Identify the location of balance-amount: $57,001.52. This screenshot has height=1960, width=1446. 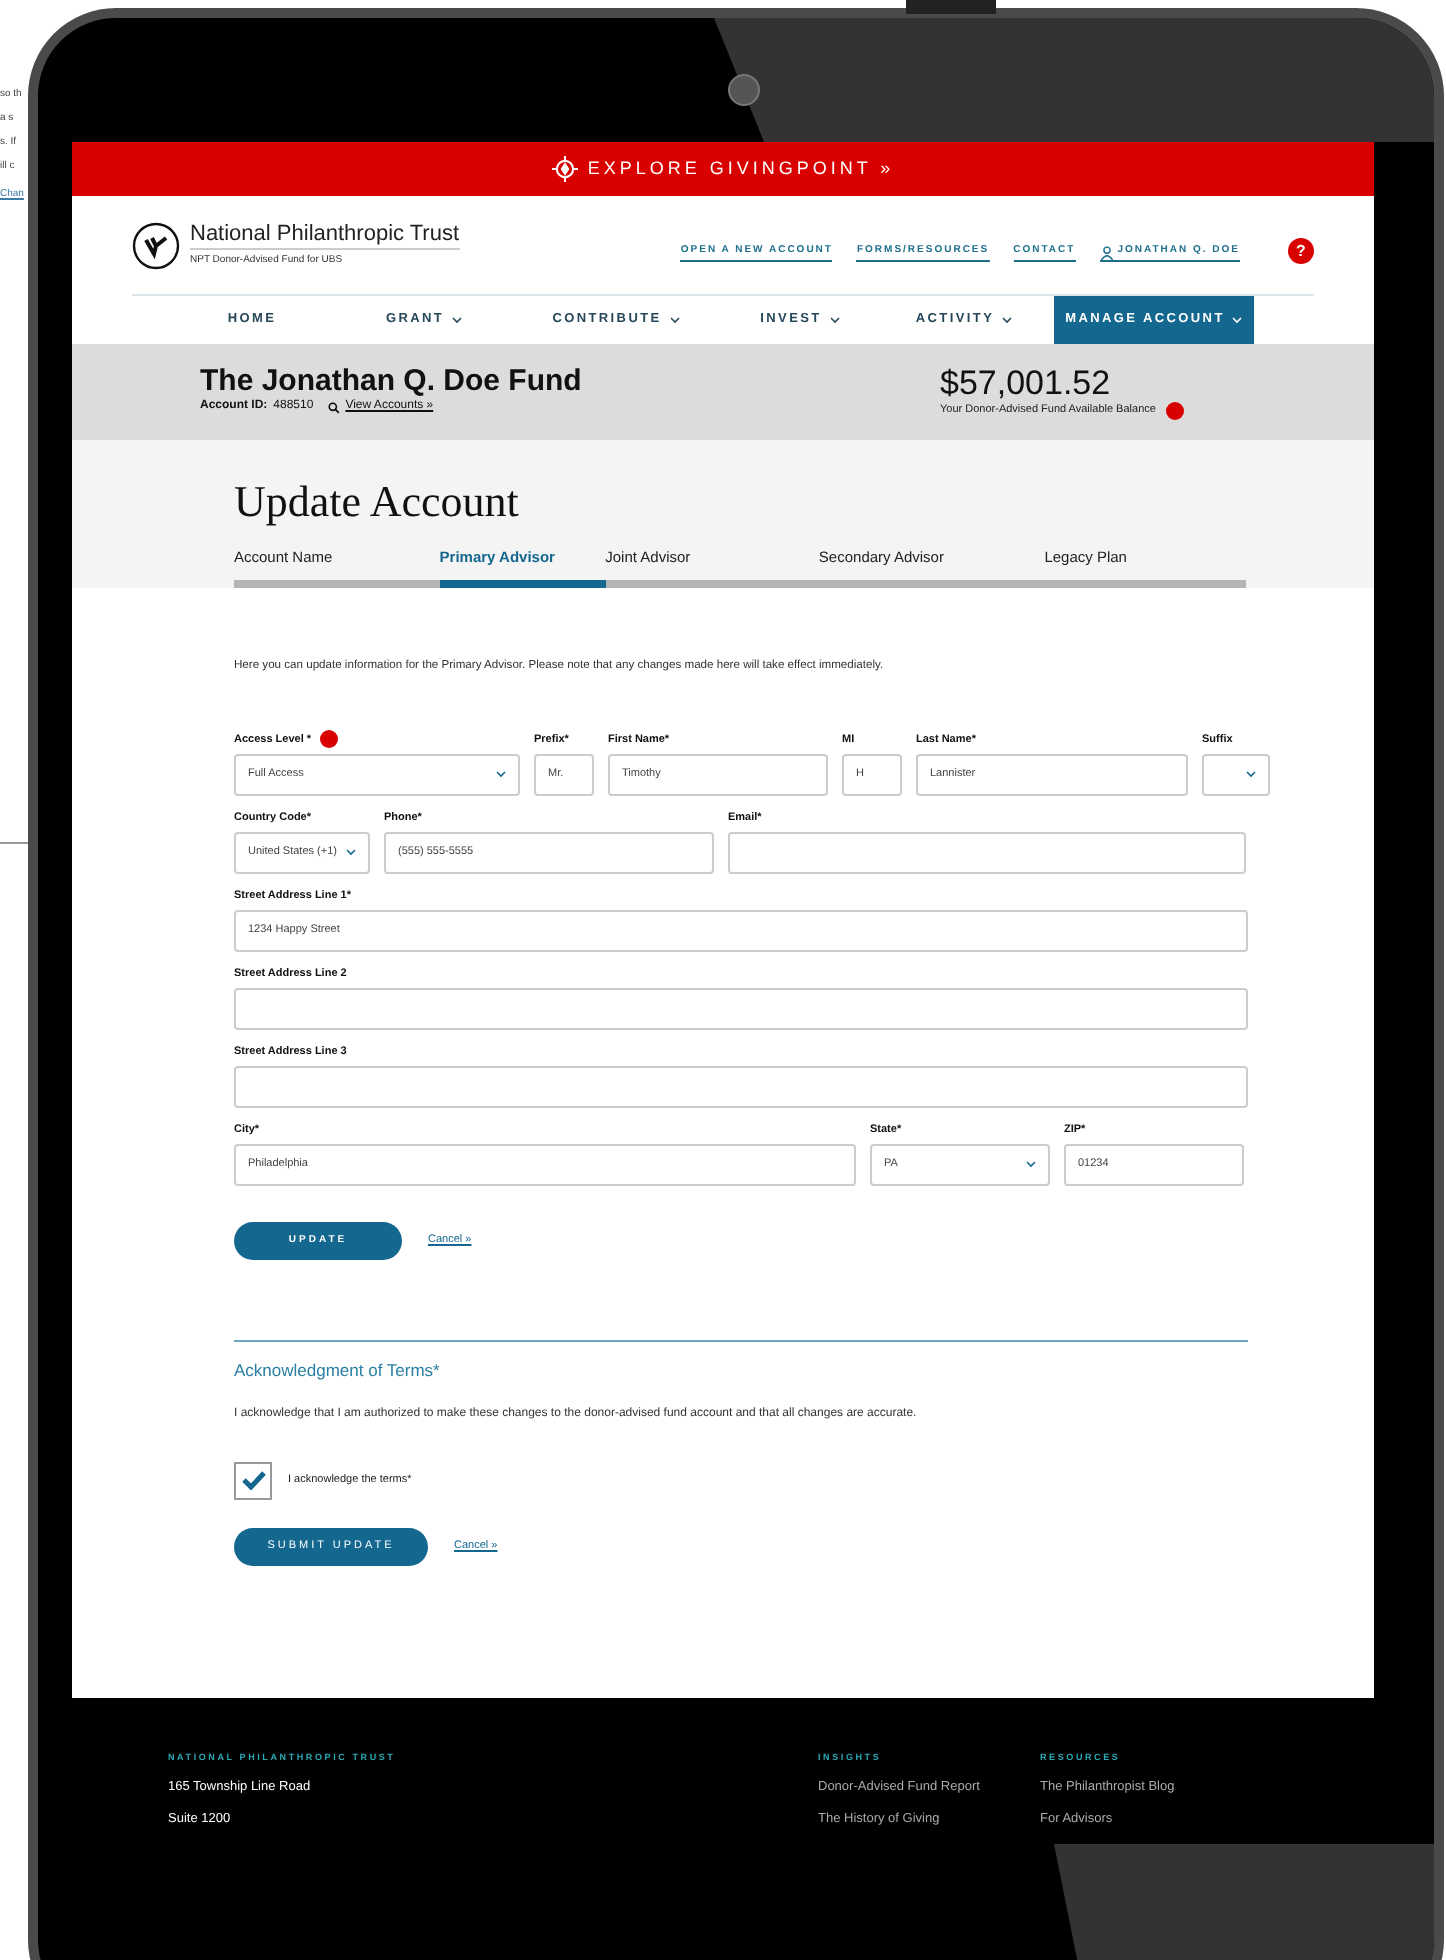
(1026, 383).